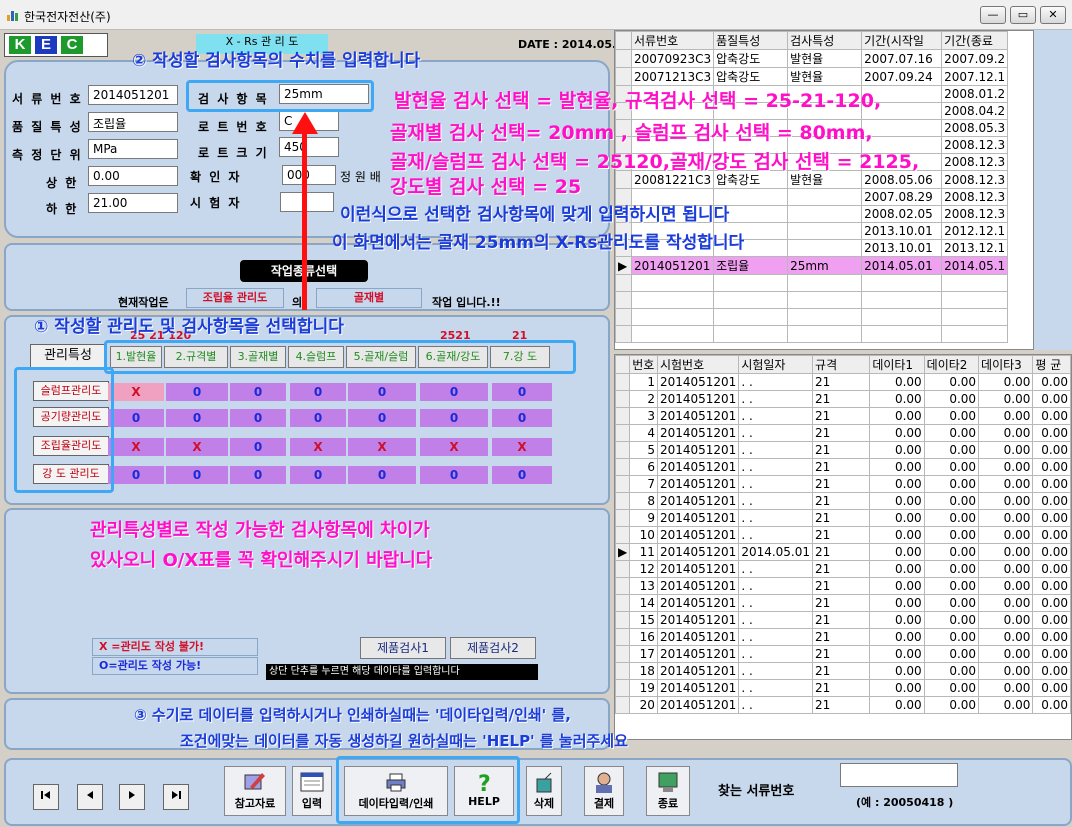 The width and height of the screenshot is (1072, 827). What do you see at coordinates (843, 705) in the screenshot?
I see `table-row: 20 2014051201. . 21 0.00 0.00 0.00 0.00` at bounding box center [843, 705].